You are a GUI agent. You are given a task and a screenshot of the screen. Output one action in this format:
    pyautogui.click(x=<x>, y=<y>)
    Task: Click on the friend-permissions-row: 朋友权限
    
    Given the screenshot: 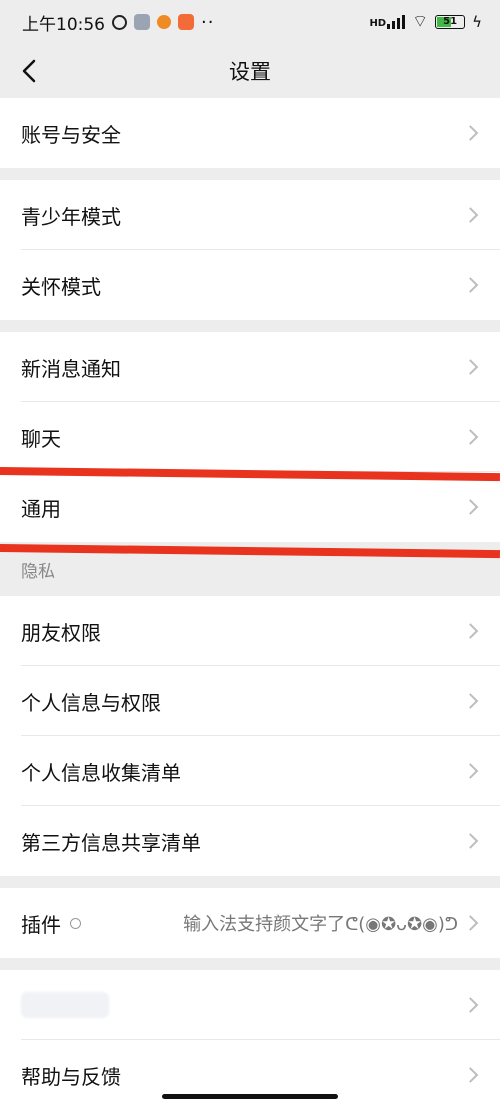 What is the action you would take?
    pyautogui.click(x=250, y=631)
    